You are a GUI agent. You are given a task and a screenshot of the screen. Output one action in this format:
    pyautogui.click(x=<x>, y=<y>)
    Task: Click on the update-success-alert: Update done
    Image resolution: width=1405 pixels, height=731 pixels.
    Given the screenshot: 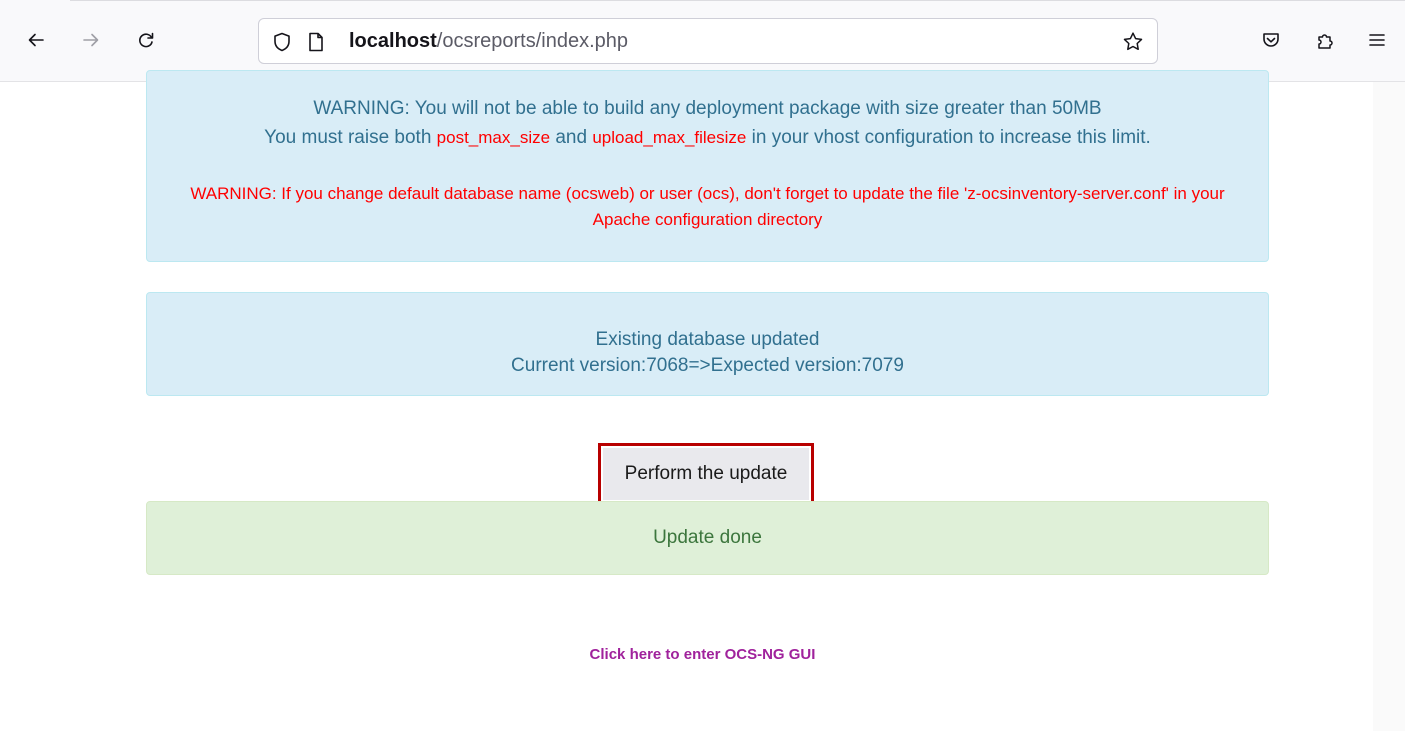 What is the action you would take?
    pyautogui.click(x=707, y=538)
    